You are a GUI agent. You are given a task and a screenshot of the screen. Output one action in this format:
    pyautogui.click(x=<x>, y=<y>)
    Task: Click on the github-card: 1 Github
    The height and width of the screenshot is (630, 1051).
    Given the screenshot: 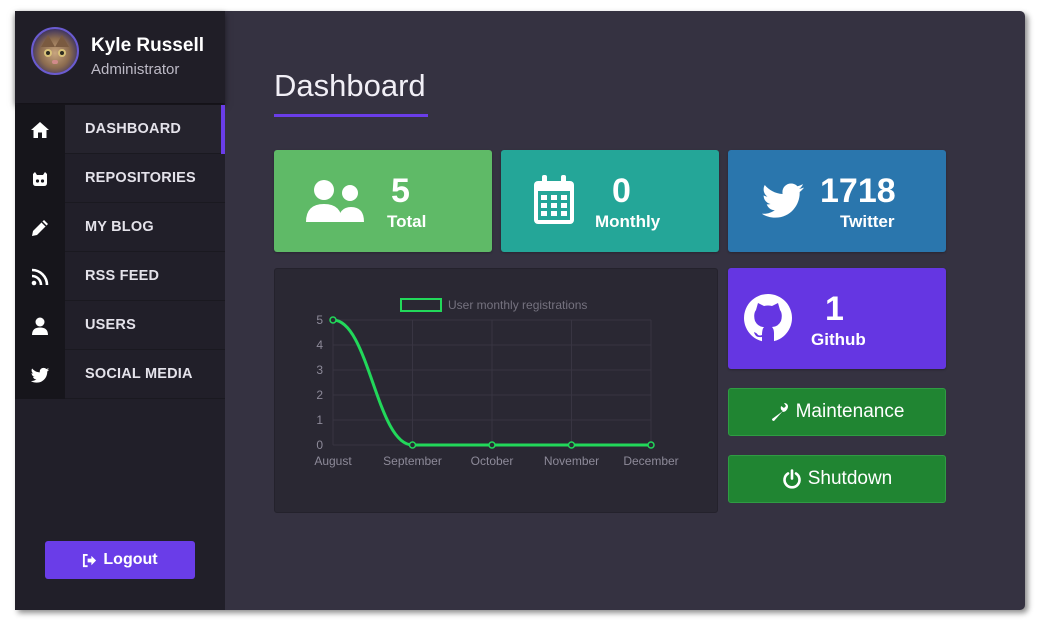 What is the action you would take?
    pyautogui.click(x=837, y=318)
    